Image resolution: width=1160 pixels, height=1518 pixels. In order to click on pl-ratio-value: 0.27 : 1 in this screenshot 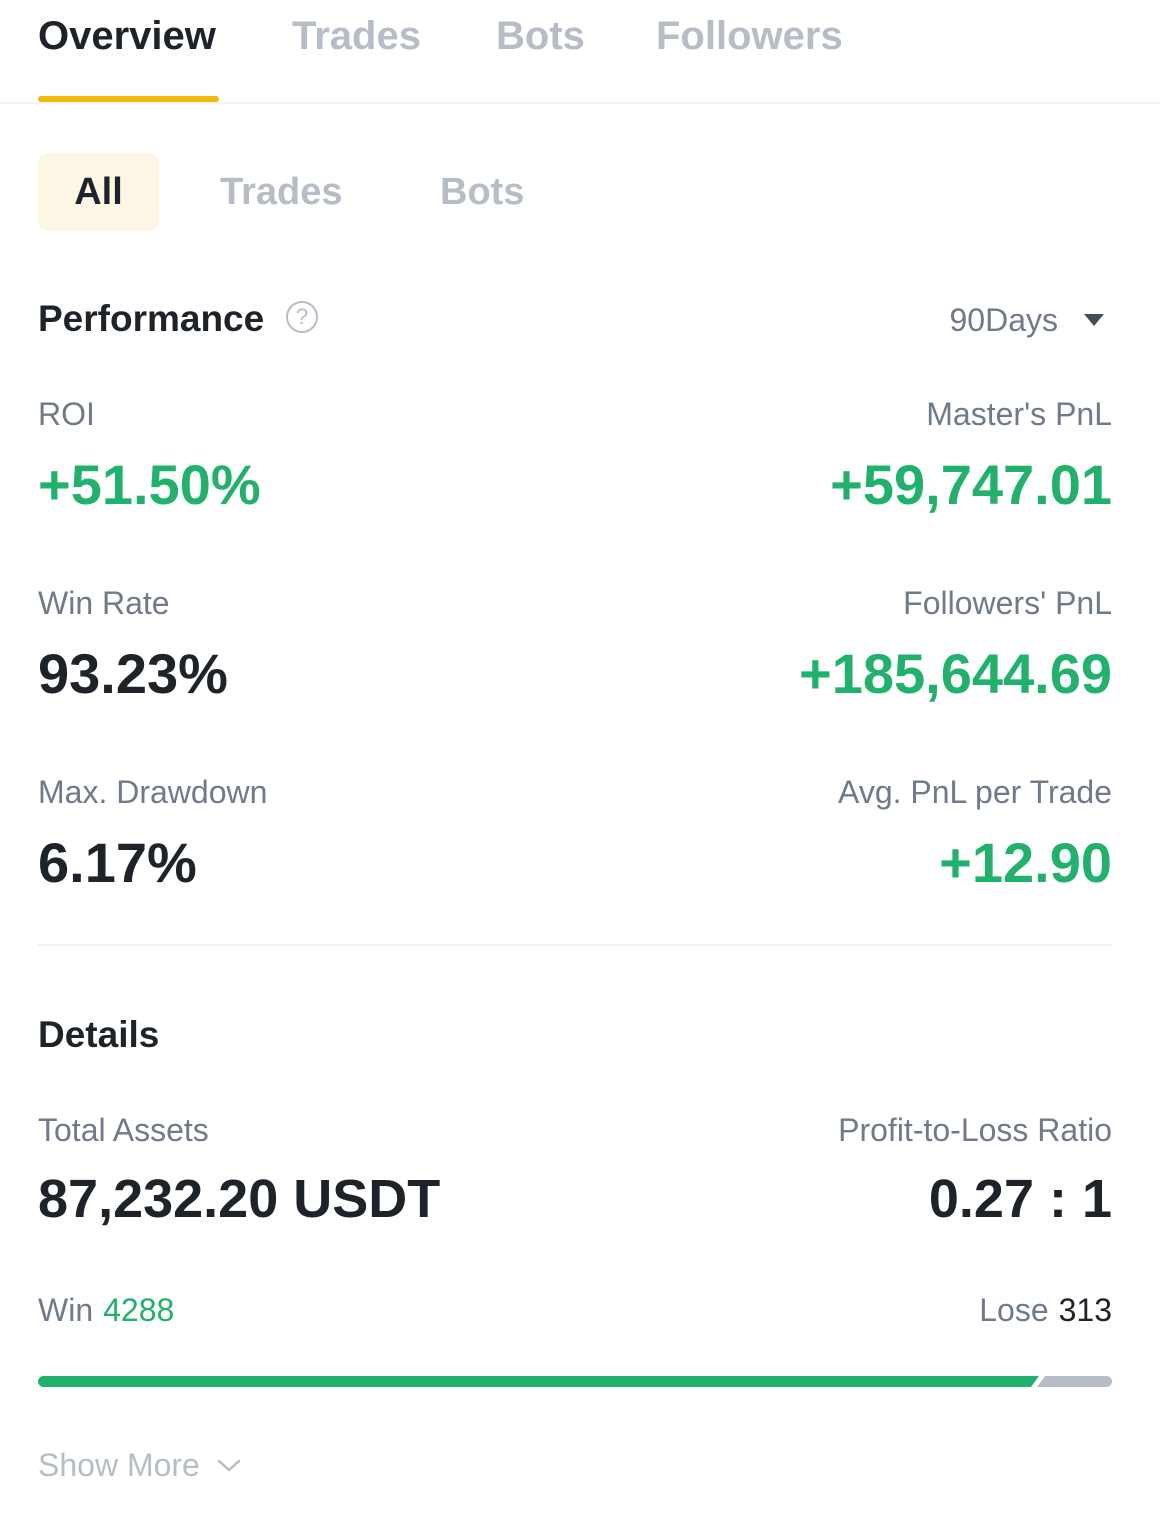, I will do `click(1020, 1199)`.